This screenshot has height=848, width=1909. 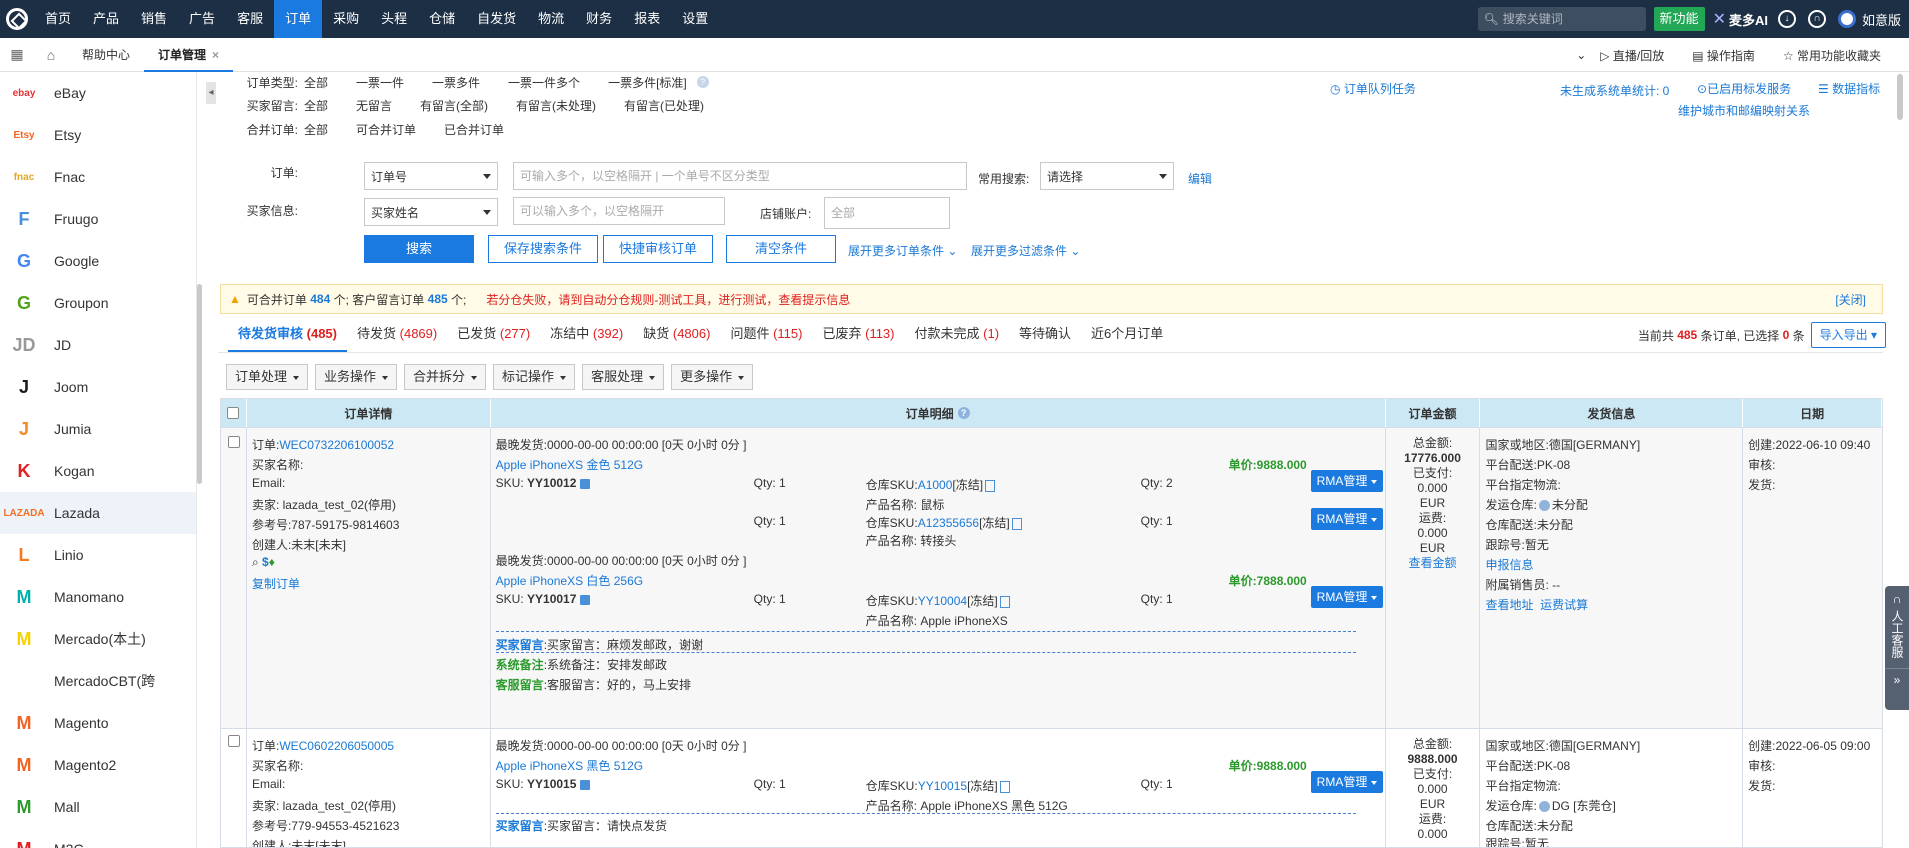 I want to click on filter-option: 一票多件, so click(x=456, y=82).